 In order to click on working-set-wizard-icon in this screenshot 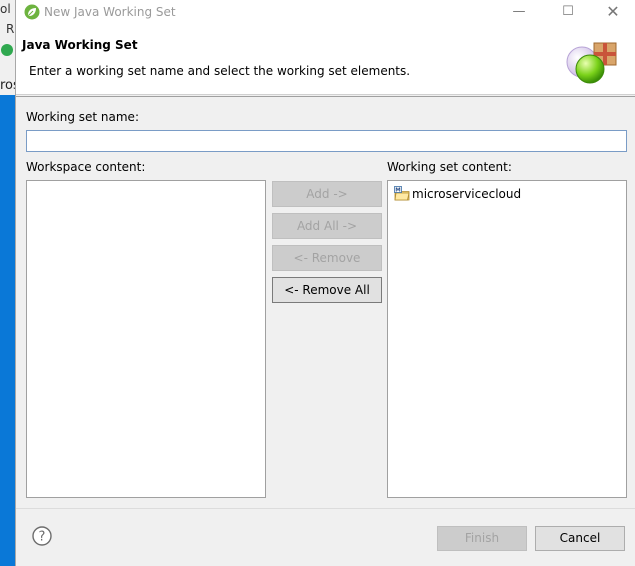, I will do `click(591, 63)`.